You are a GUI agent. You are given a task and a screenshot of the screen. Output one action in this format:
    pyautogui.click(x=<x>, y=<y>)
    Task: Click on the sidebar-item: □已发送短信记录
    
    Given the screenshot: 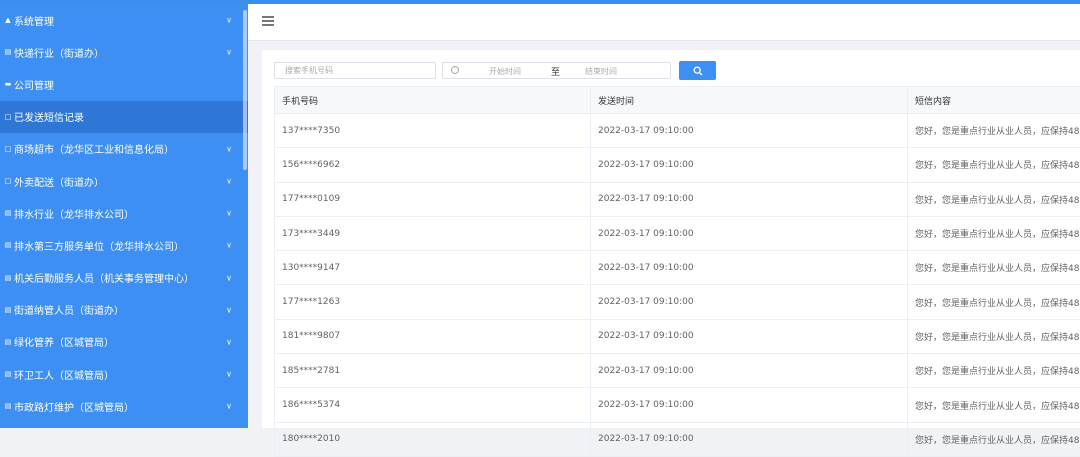 What is the action you would take?
    pyautogui.click(x=124, y=117)
    